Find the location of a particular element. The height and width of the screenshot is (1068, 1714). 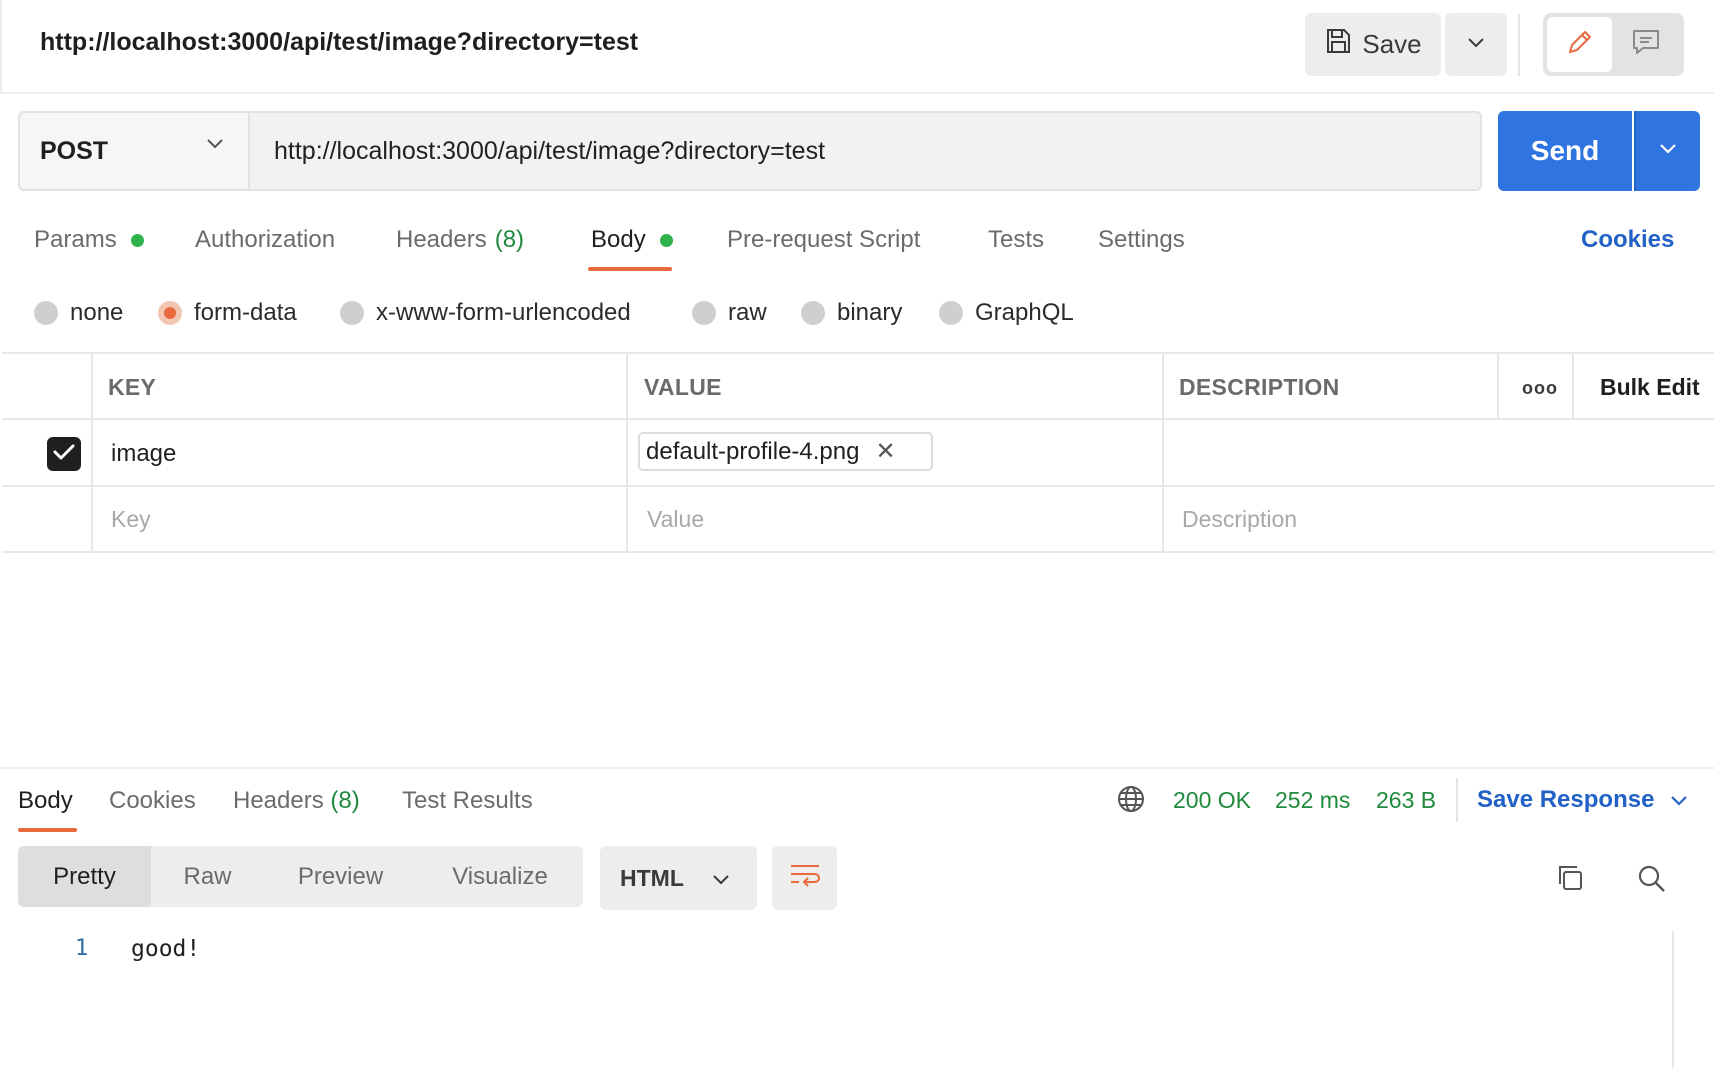

send-options-button is located at coordinates (1667, 151).